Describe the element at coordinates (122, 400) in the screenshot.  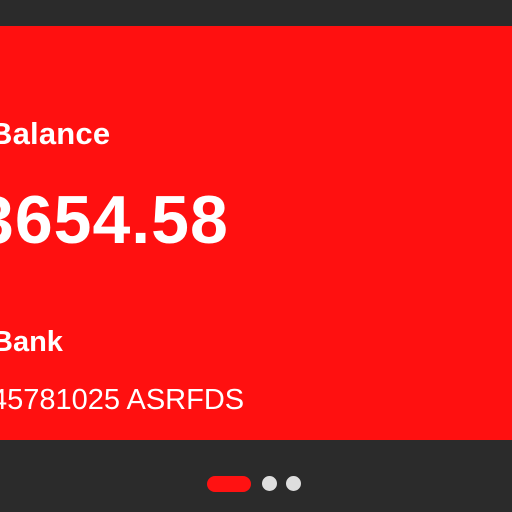
I see `account-number: 45781025 ASRFDS` at that location.